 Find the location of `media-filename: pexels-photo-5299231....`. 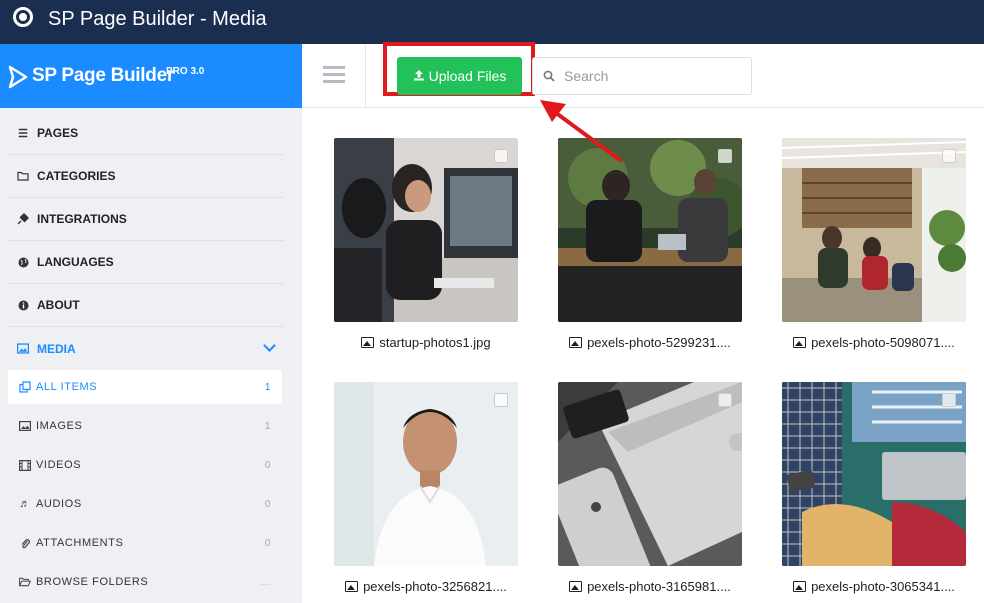

media-filename: pexels-photo-5299231.... is located at coordinates (659, 342).